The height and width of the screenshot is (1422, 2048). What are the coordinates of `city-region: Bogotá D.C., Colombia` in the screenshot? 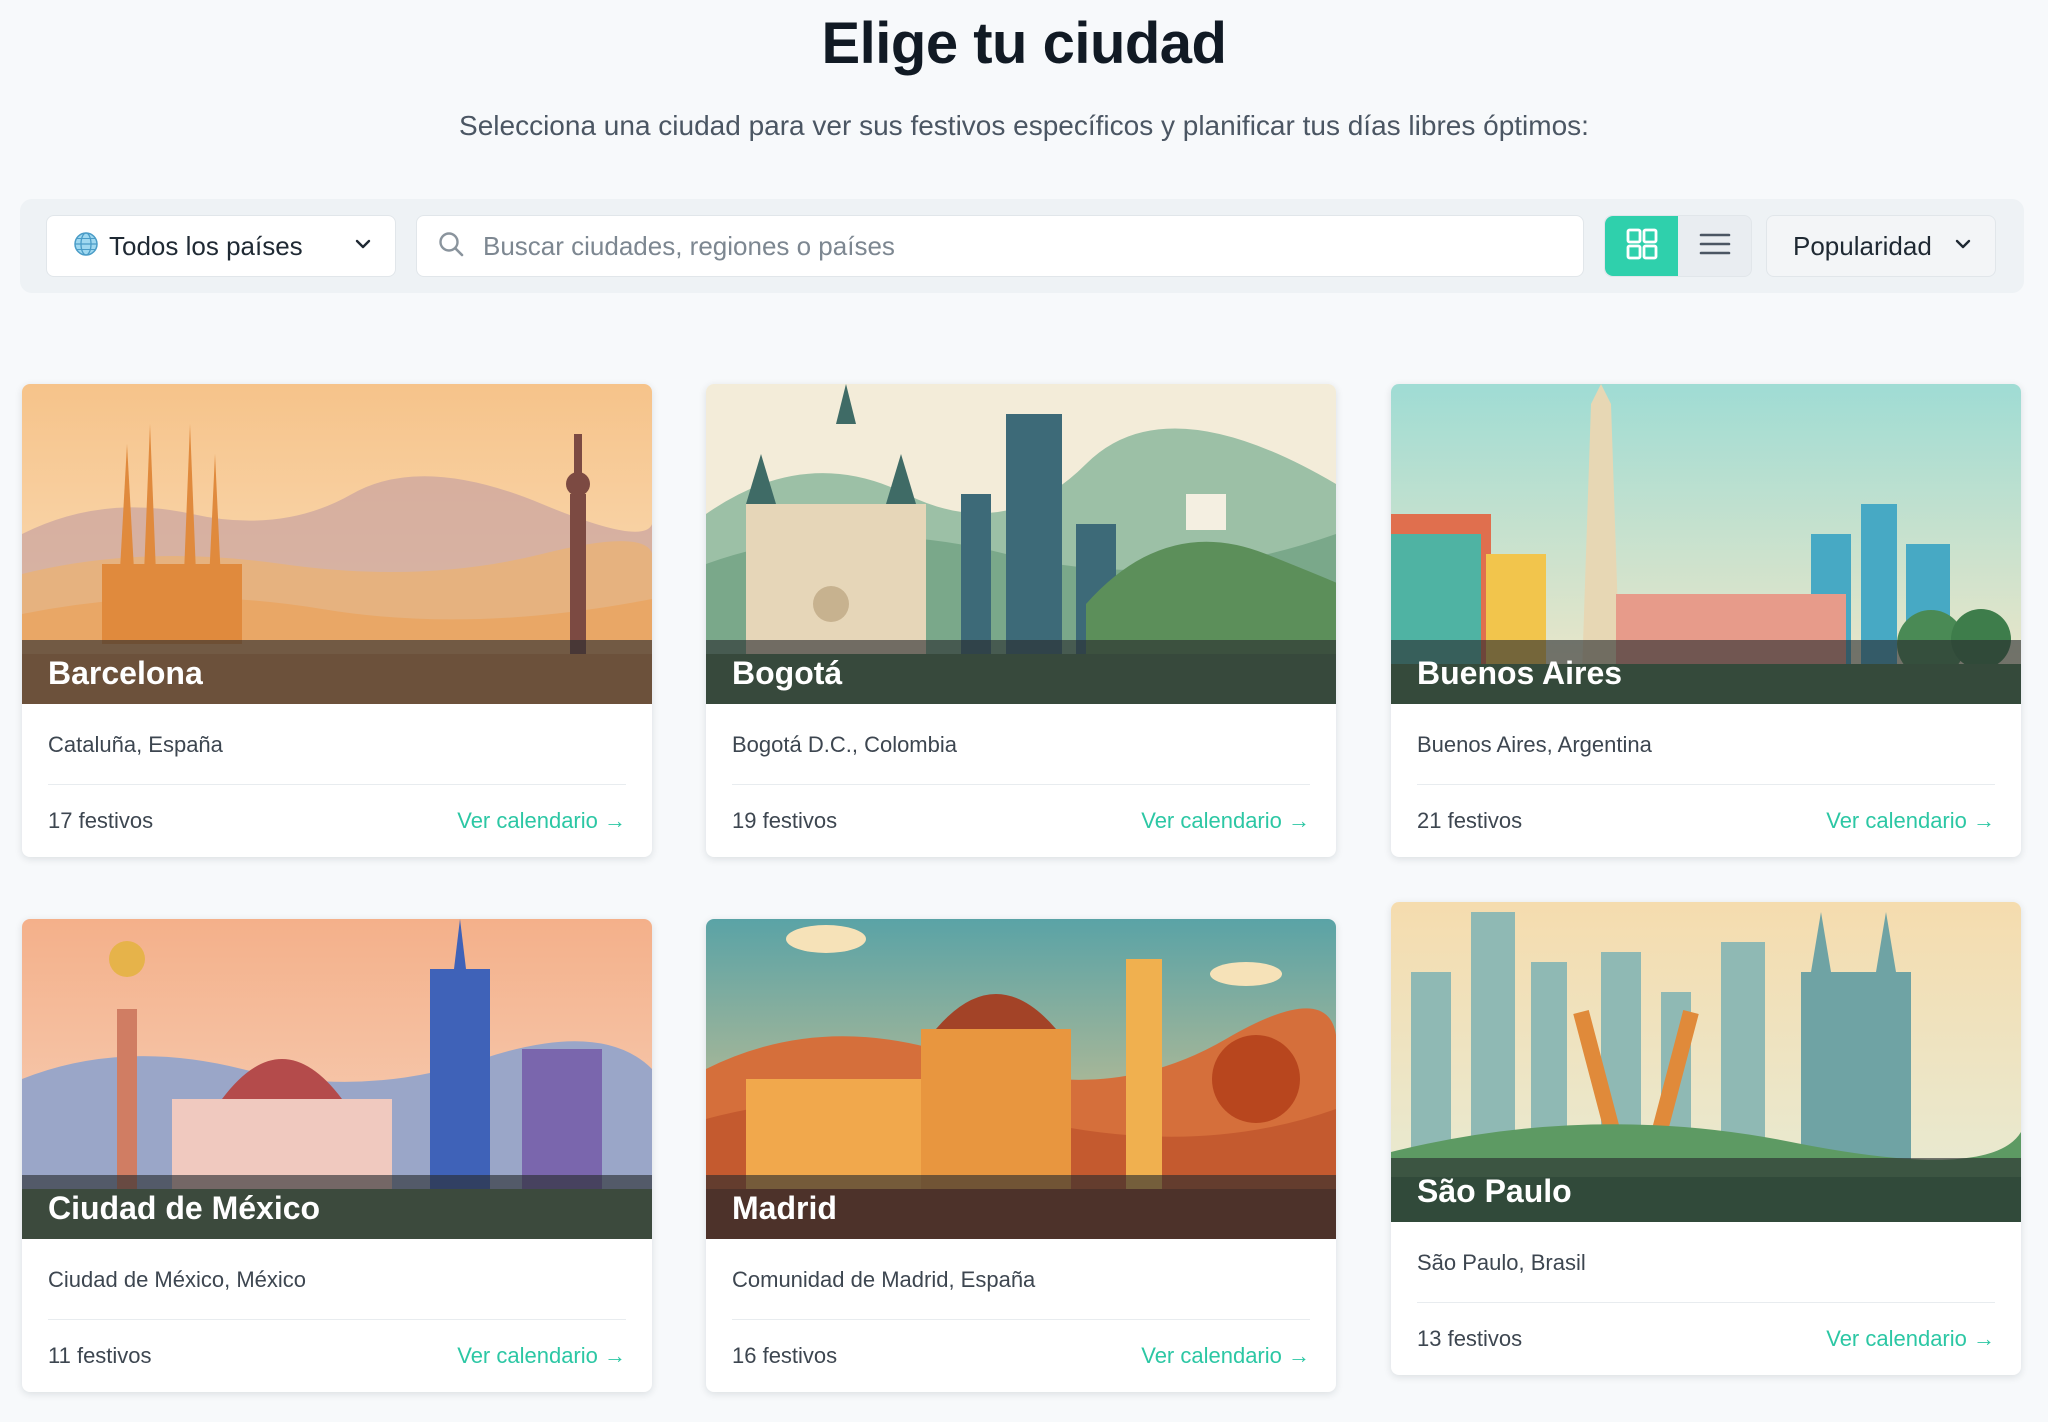 It's located at (844, 744).